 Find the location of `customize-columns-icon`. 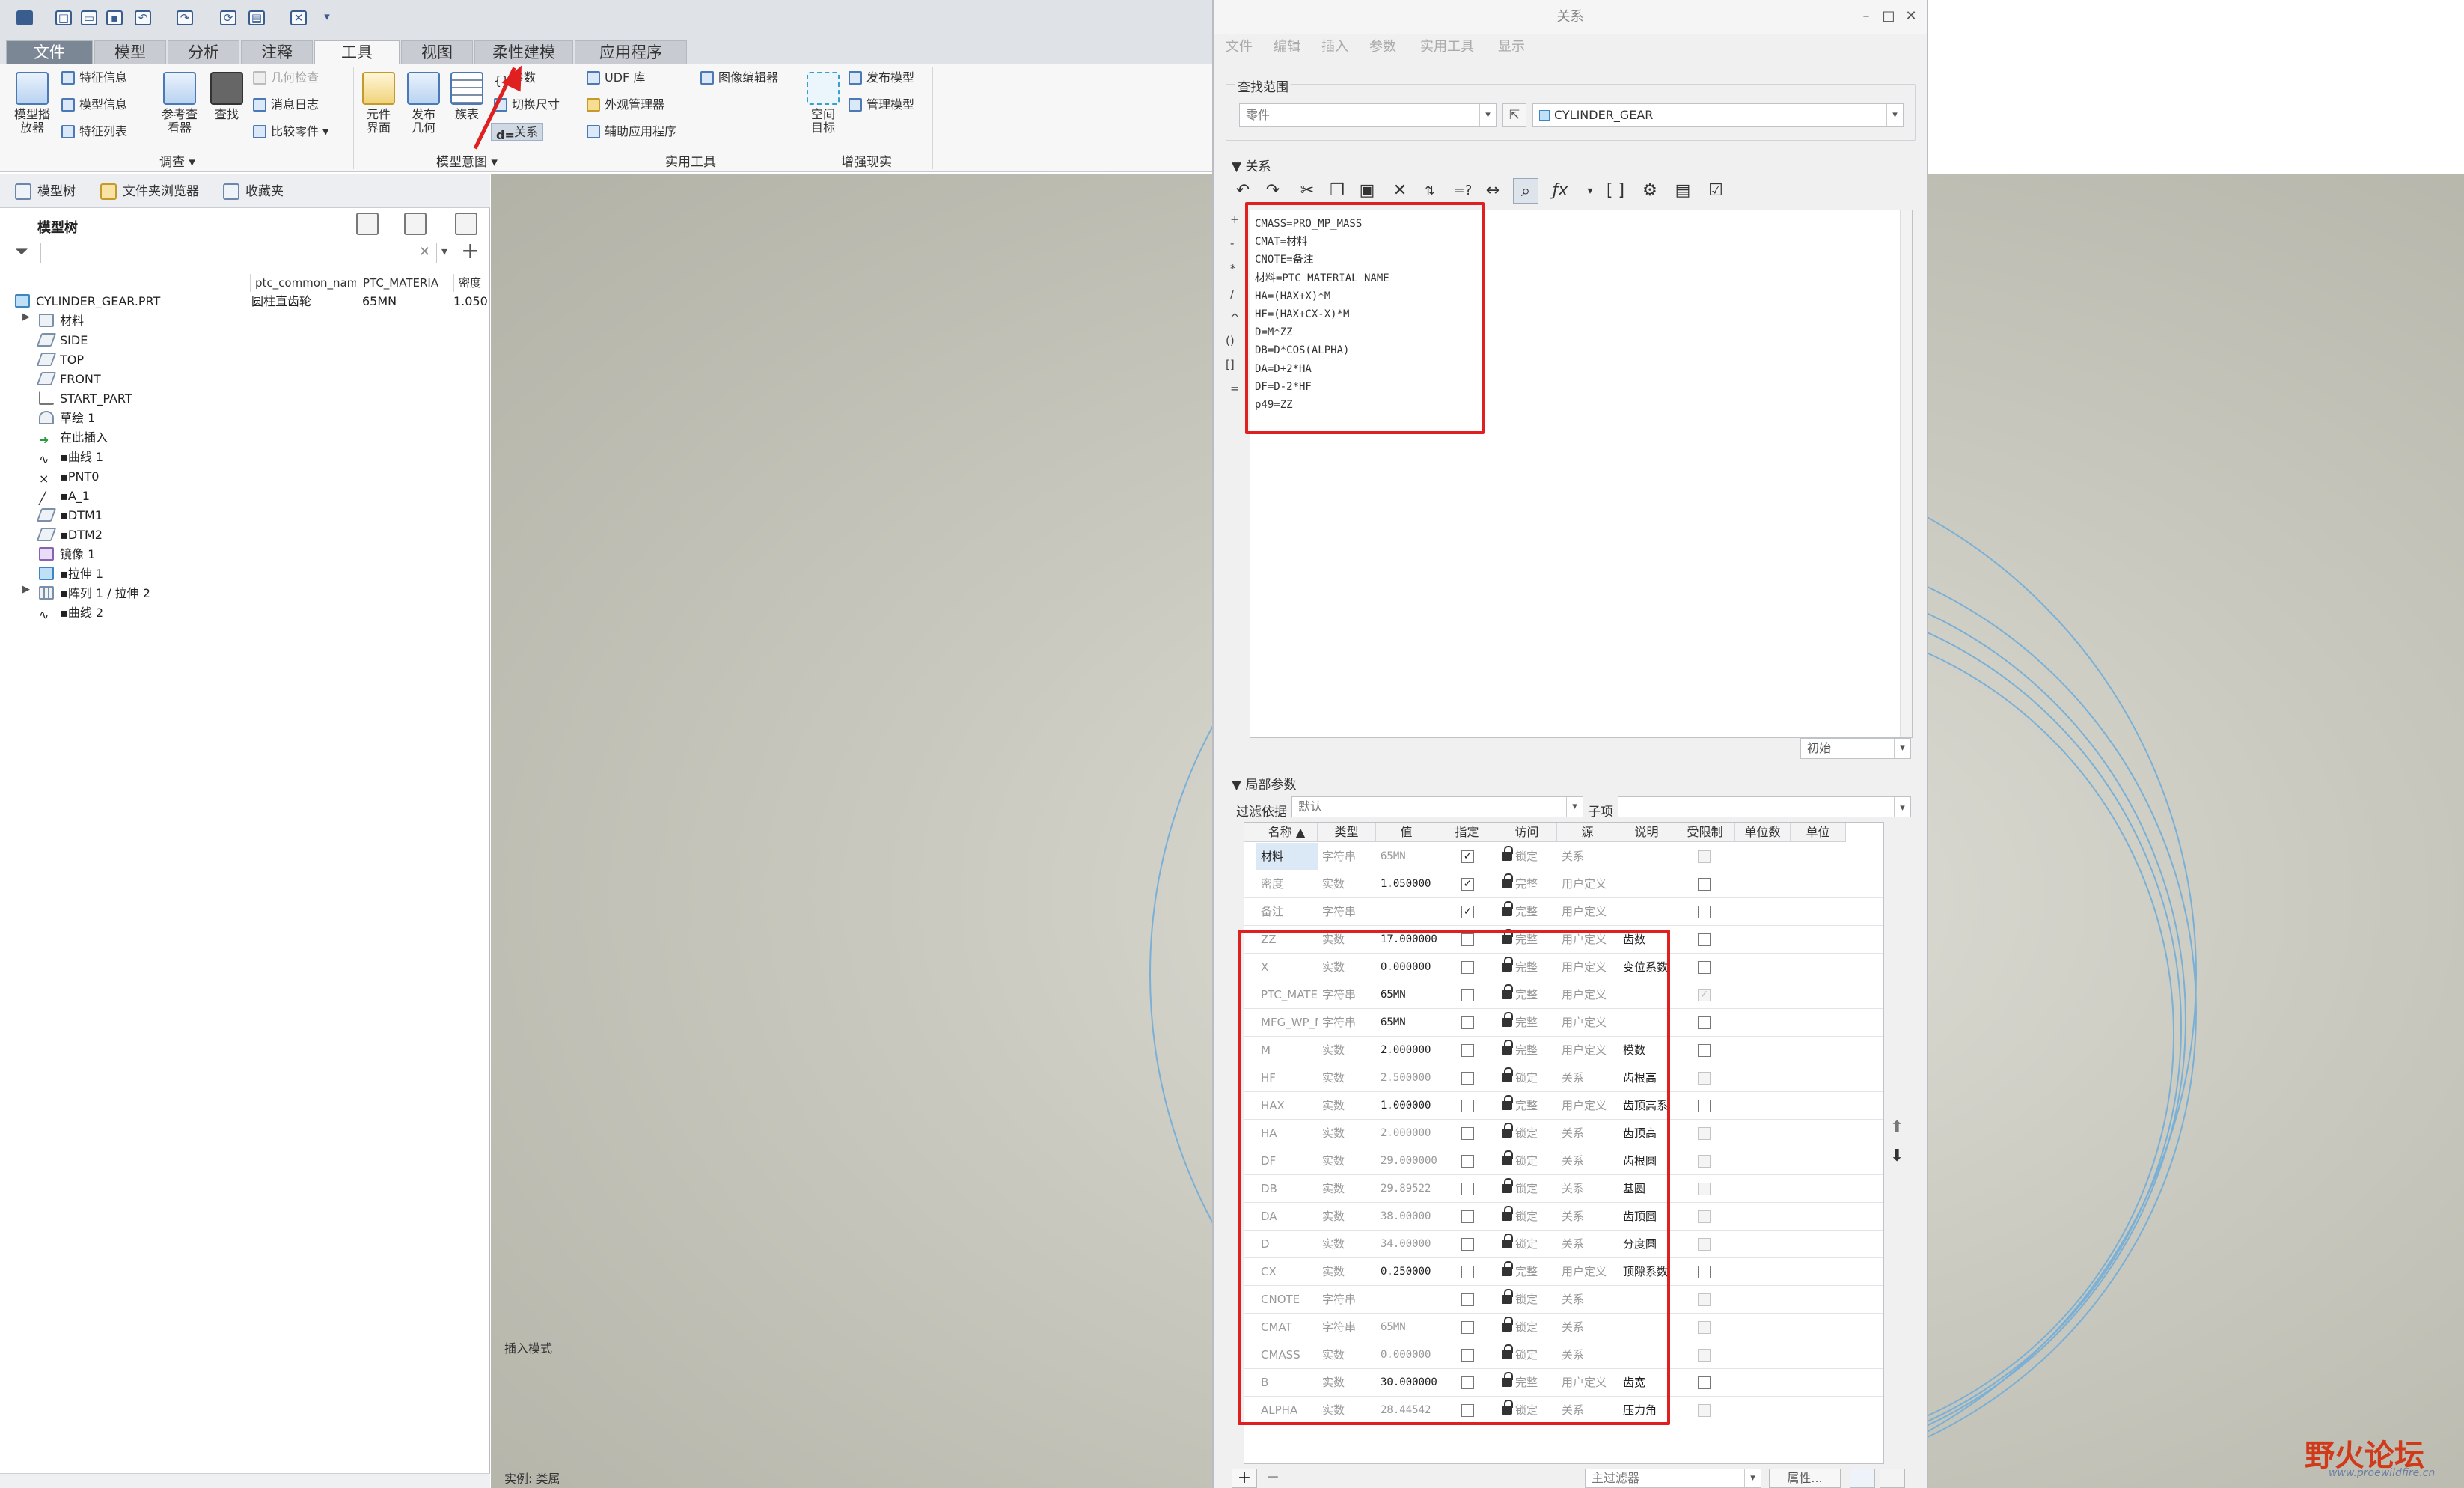

customize-columns-icon is located at coordinates (1892, 1478).